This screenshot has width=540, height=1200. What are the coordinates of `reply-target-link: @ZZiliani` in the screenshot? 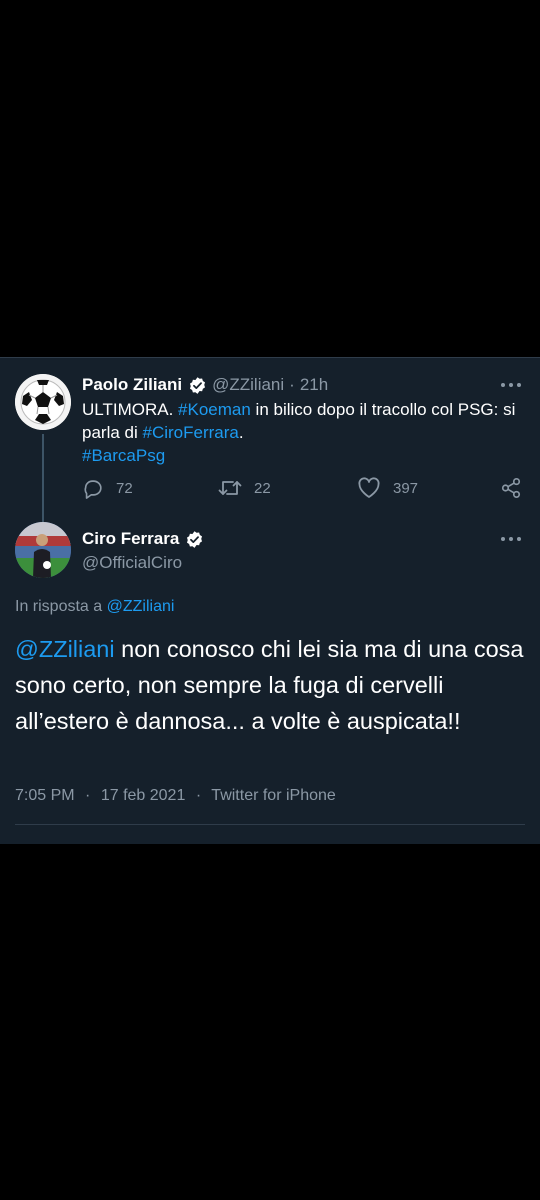 It's located at (141, 606).